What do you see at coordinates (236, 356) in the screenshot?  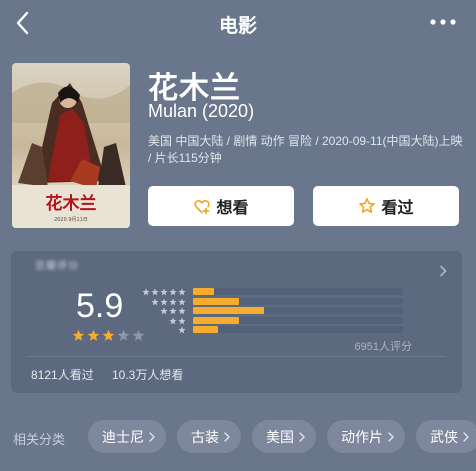 I see `divider` at bounding box center [236, 356].